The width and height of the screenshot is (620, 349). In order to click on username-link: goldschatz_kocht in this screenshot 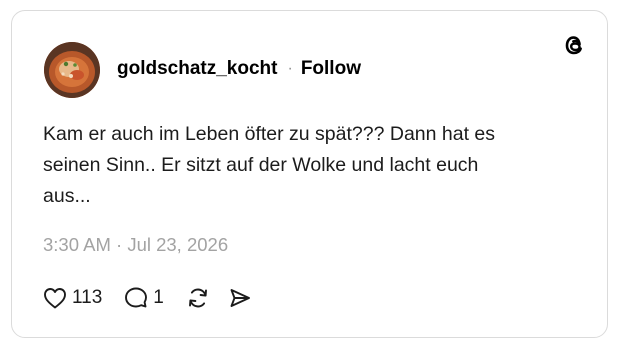, I will do `click(197, 69)`.